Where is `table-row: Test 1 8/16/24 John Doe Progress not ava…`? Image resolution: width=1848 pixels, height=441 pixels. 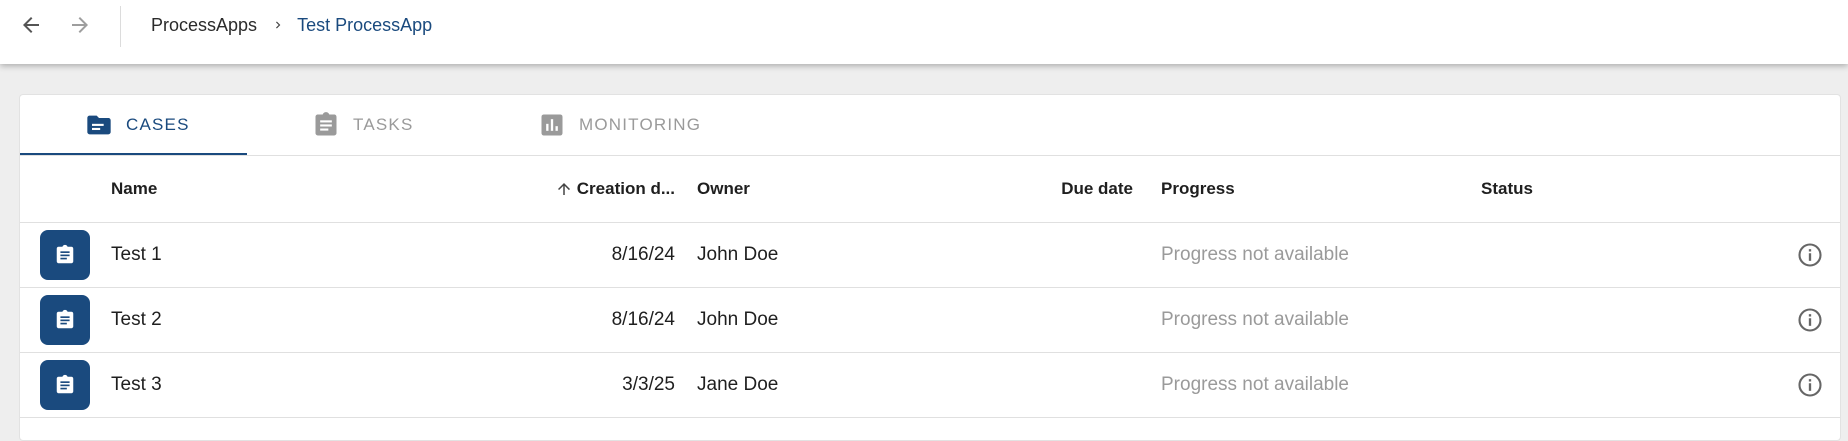 table-row: Test 1 8/16/24 John Doe Progress not ava… is located at coordinates (930, 255).